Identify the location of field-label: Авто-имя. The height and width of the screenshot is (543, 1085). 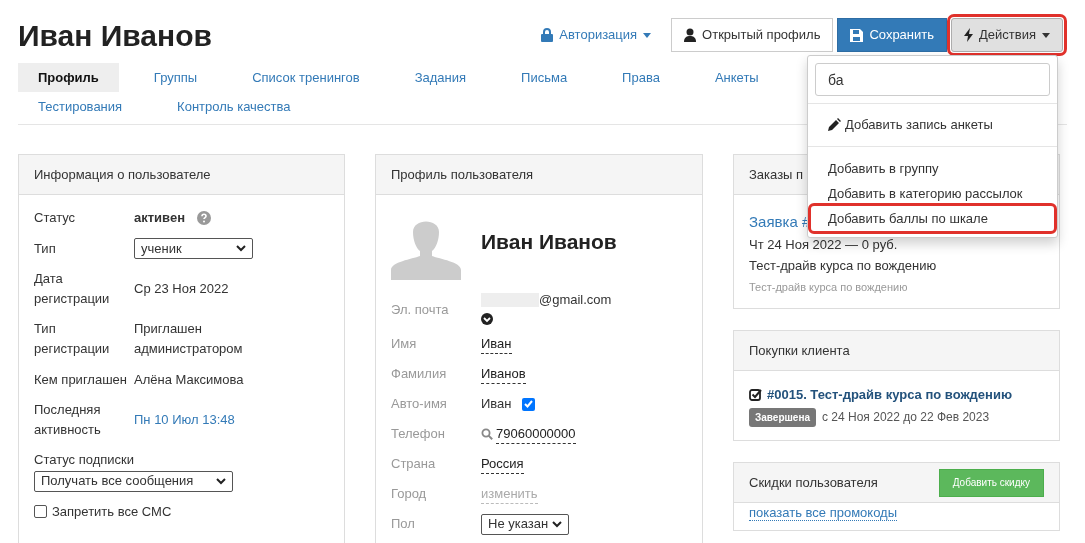
(419, 404).